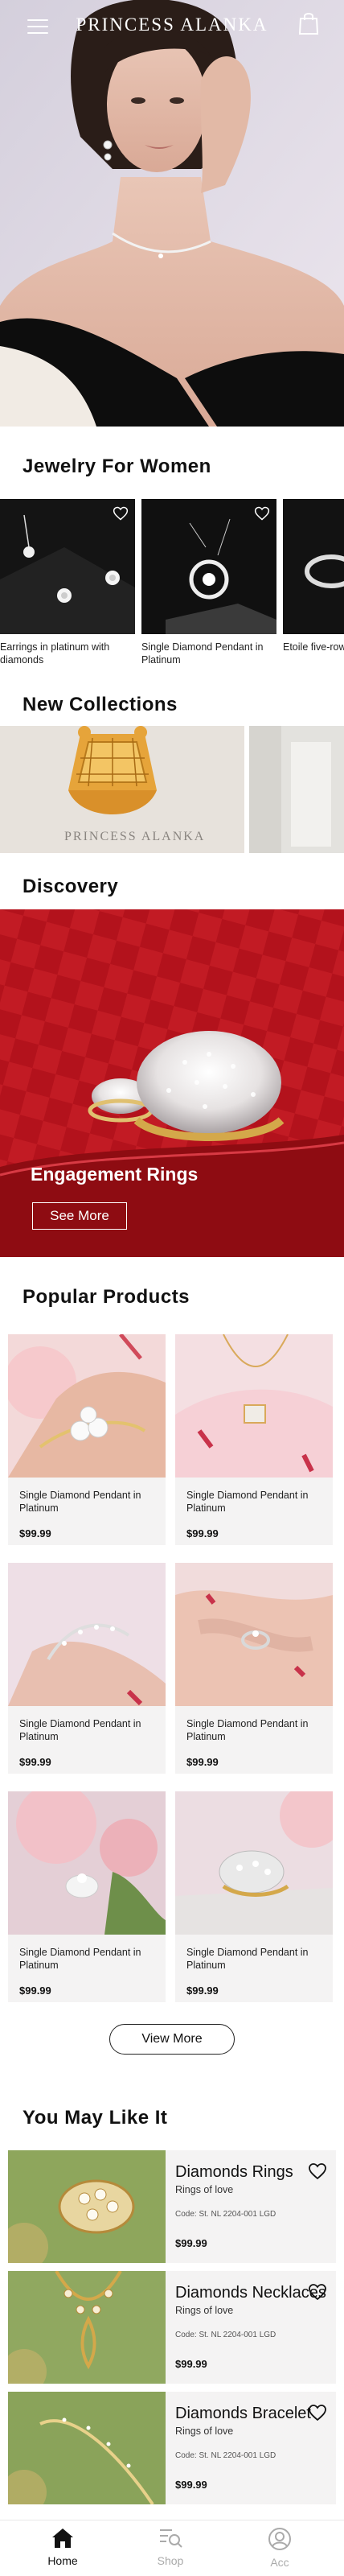 This screenshot has height=2576, width=344. Describe the element at coordinates (279, 2562) in the screenshot. I see `nav-label: Acc` at that location.